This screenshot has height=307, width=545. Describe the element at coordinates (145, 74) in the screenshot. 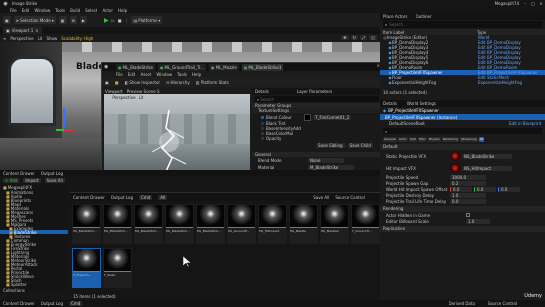

I see `menu-asset: Asset` at that location.